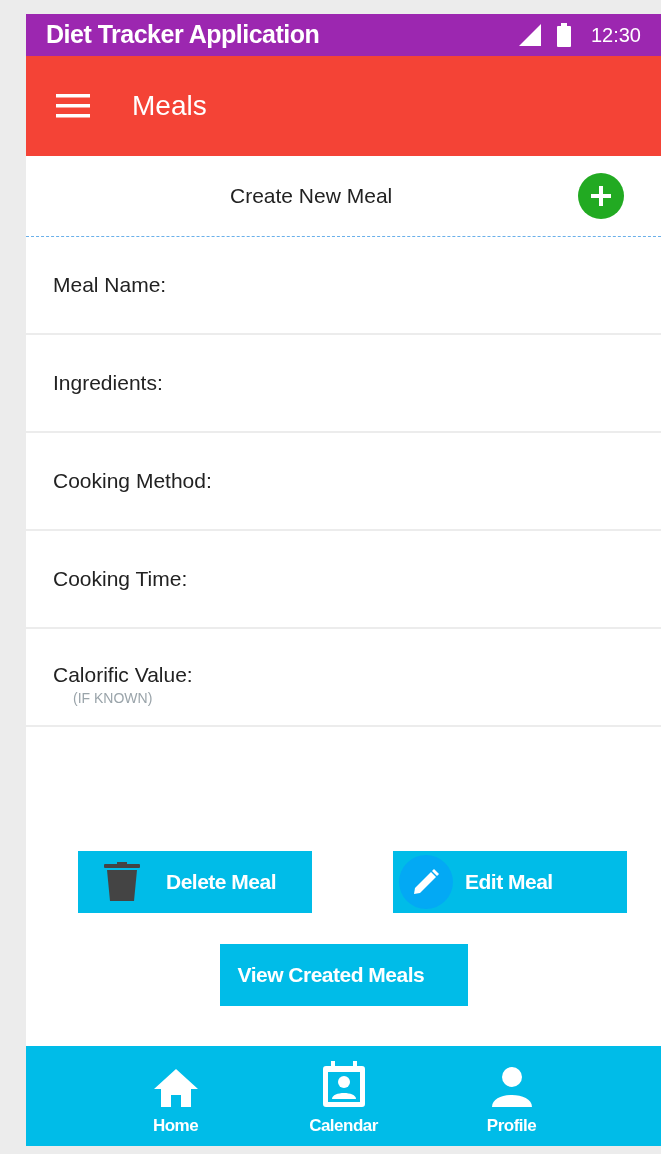  I want to click on field-label: Cooking Method:, so click(133, 481).